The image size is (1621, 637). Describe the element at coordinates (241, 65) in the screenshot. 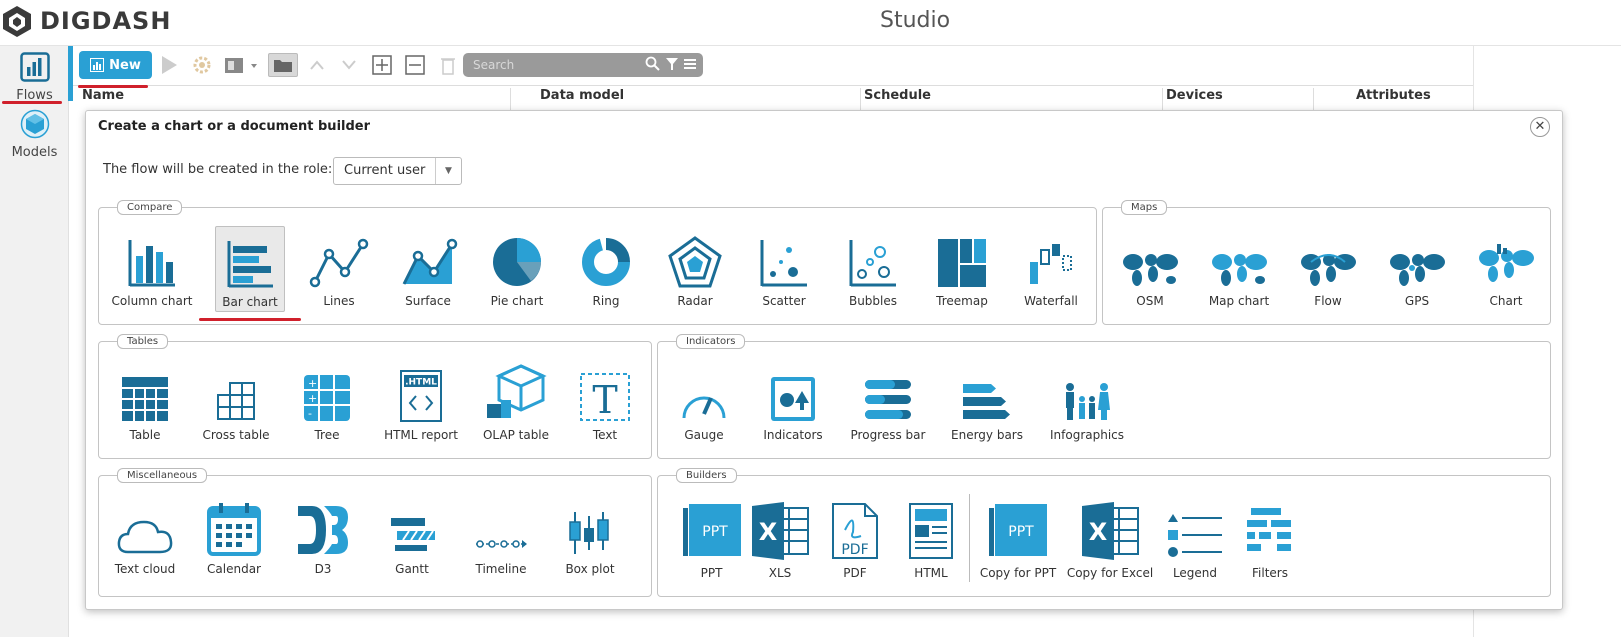

I see `view-toggle-icon` at that location.